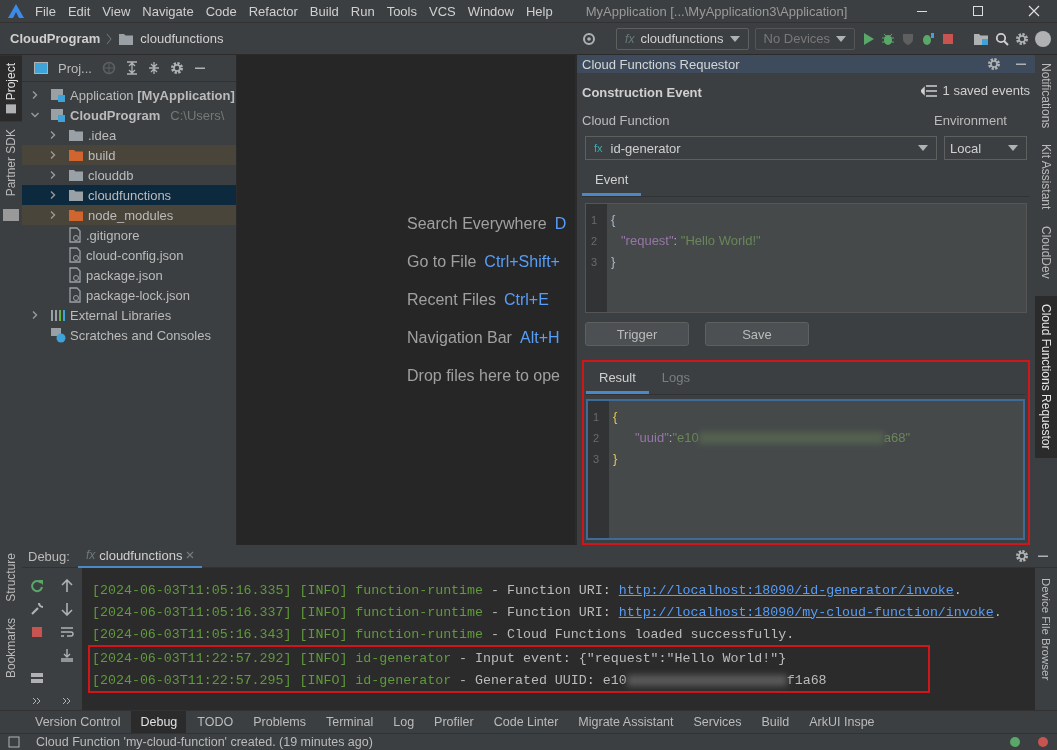 The image size is (1057, 750). What do you see at coordinates (78, 722) in the screenshot?
I see `tool-window-tab: Version Control` at bounding box center [78, 722].